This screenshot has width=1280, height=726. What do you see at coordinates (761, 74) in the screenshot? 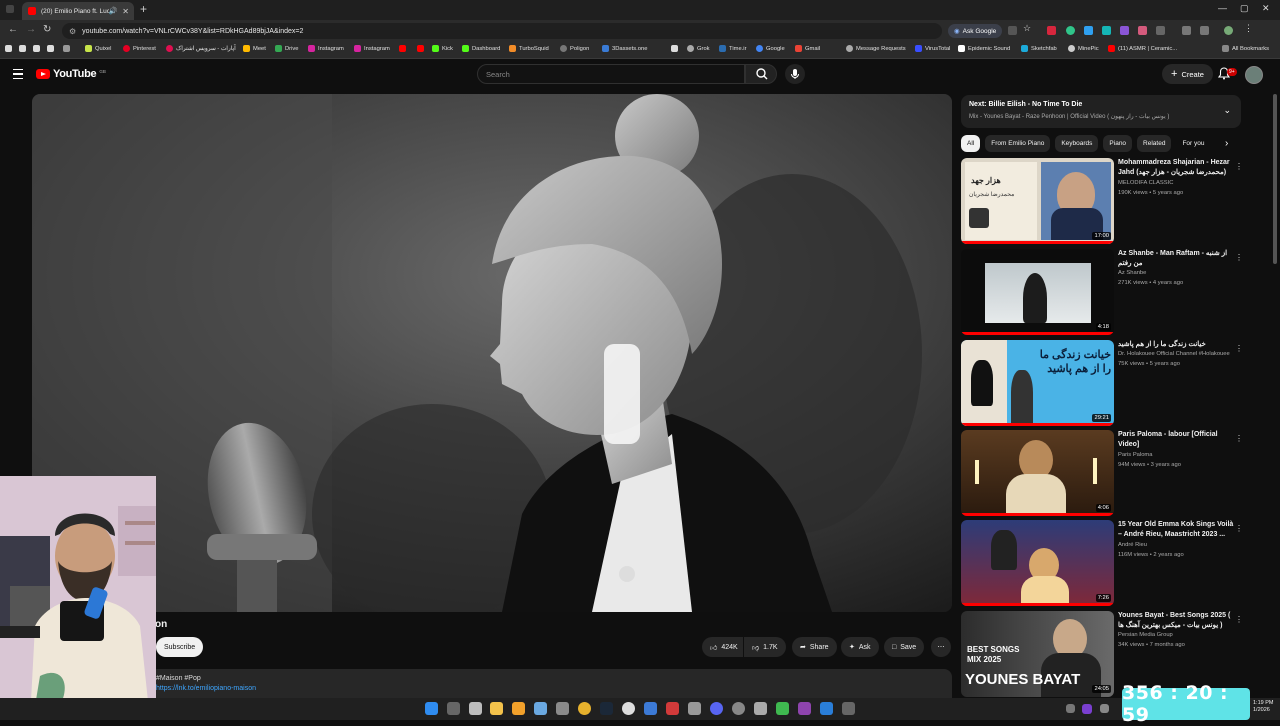
I see `search-button` at bounding box center [761, 74].